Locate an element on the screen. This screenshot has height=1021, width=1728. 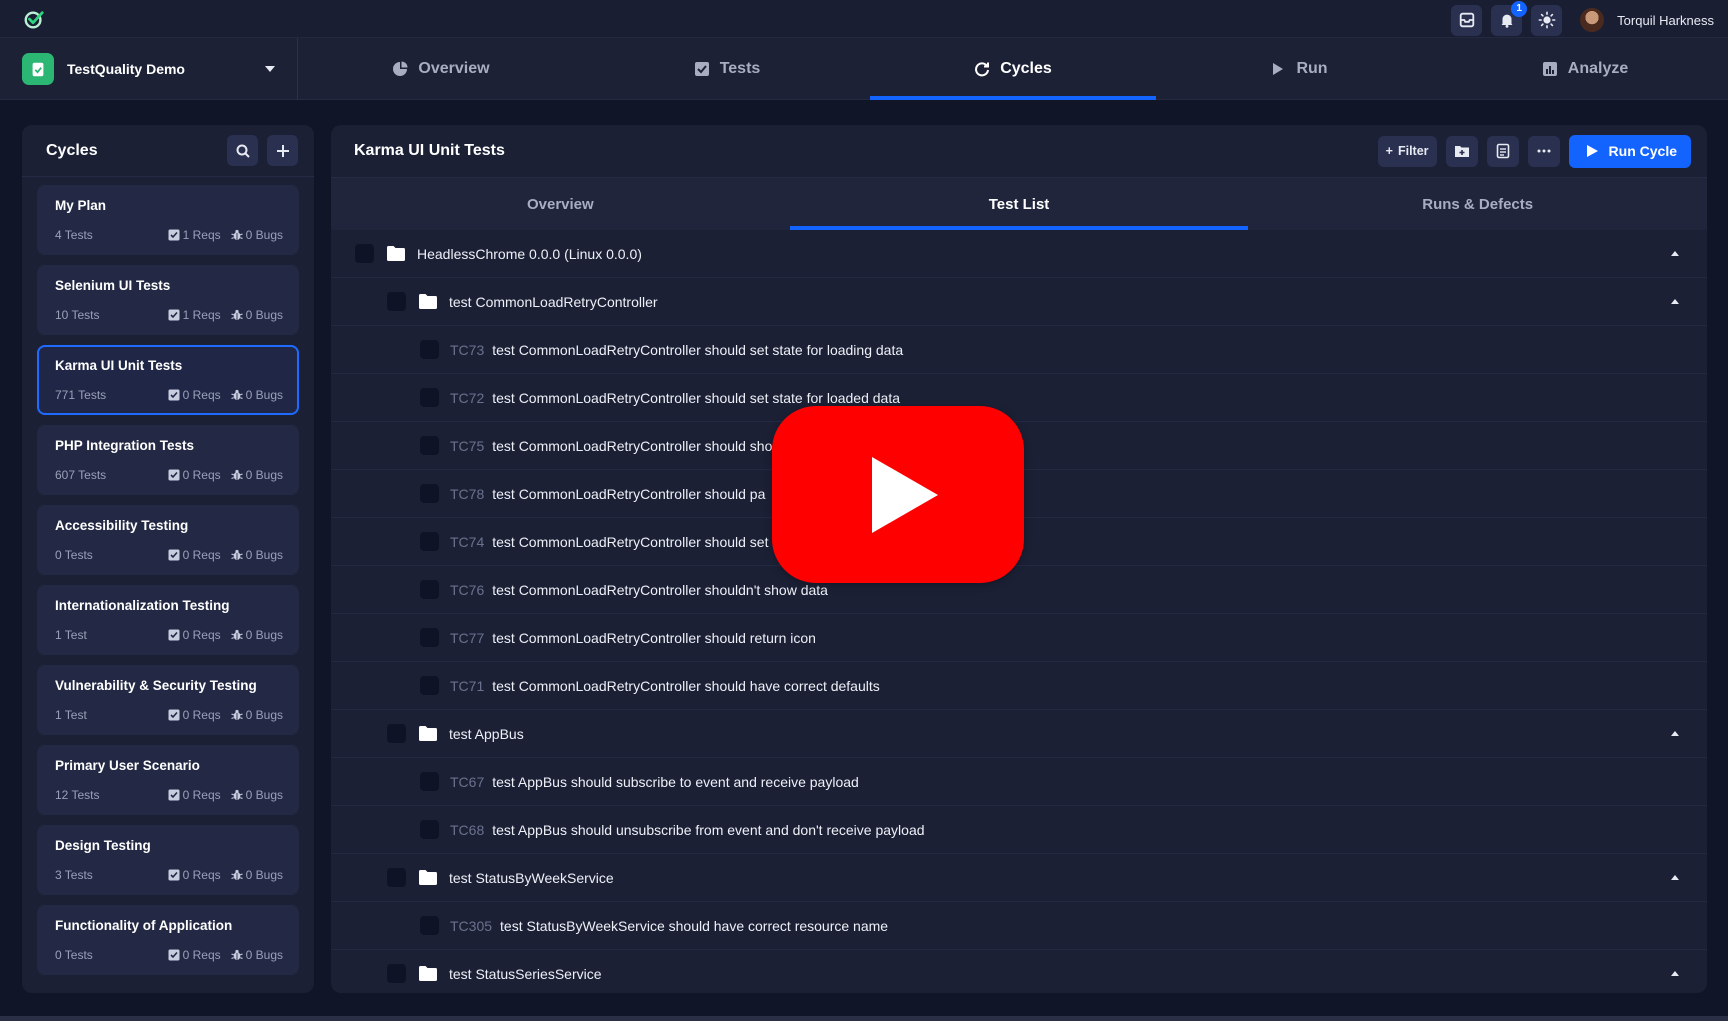
tree-folder-row: HeadlessChrome 0.0.0 (Linux 0.0.0) is located at coordinates (1019, 254).